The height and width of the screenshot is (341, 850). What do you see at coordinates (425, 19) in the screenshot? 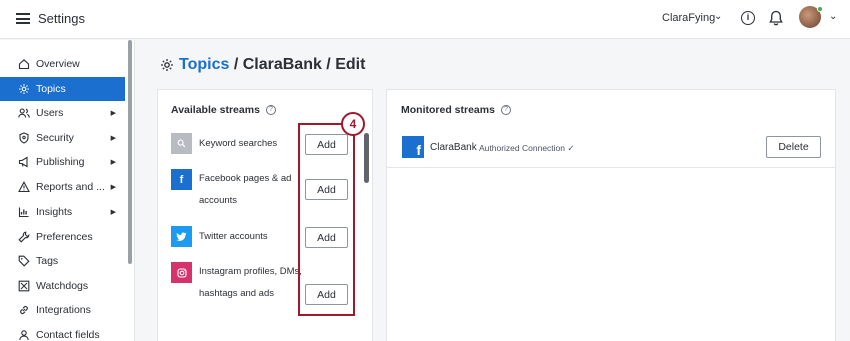
I see `top-bar: Settings ClaraFying ⌄ i ⌄` at bounding box center [425, 19].